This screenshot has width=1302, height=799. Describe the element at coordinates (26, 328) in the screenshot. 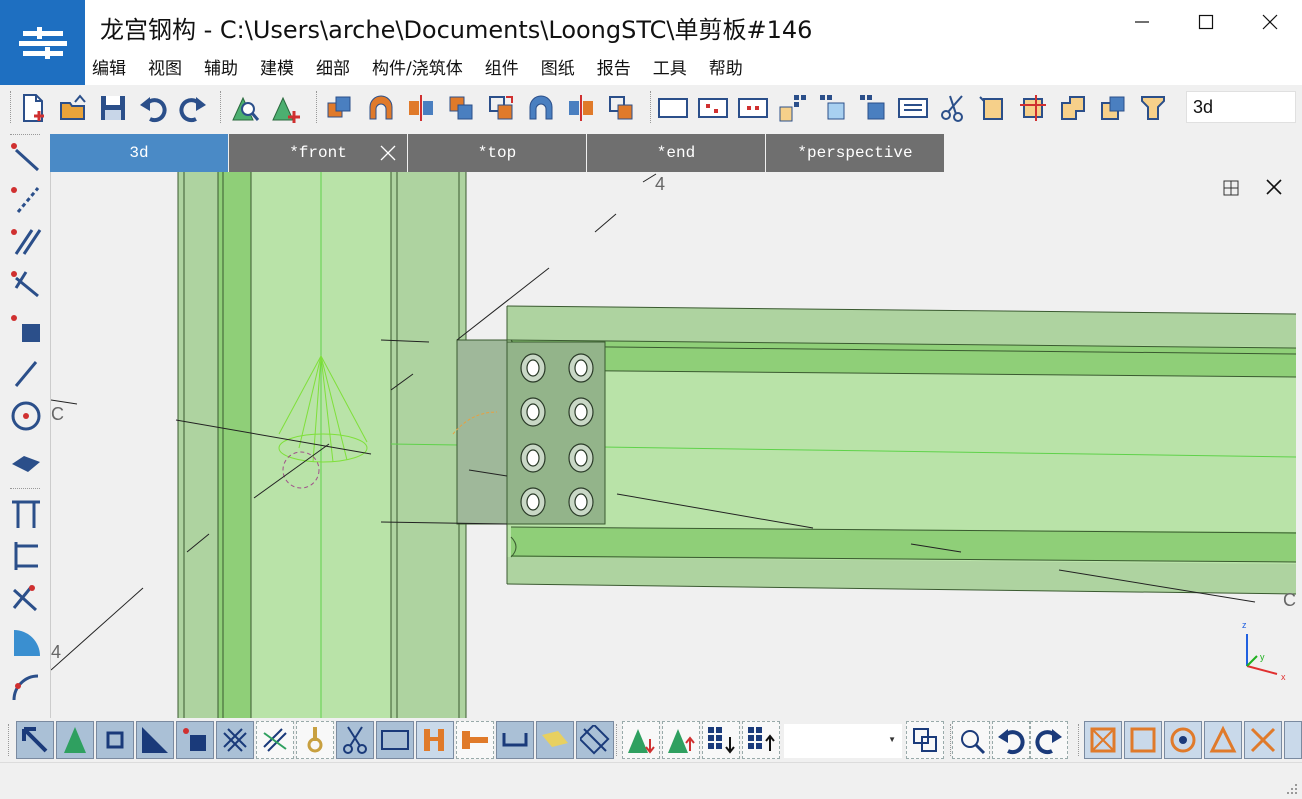

I see `create-pad-footing-icon` at that location.